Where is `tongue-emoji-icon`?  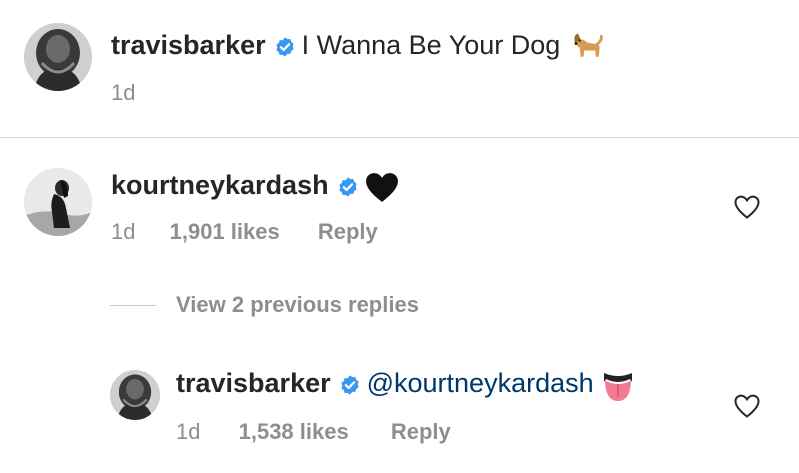 tongue-emoji-icon is located at coordinates (618, 386).